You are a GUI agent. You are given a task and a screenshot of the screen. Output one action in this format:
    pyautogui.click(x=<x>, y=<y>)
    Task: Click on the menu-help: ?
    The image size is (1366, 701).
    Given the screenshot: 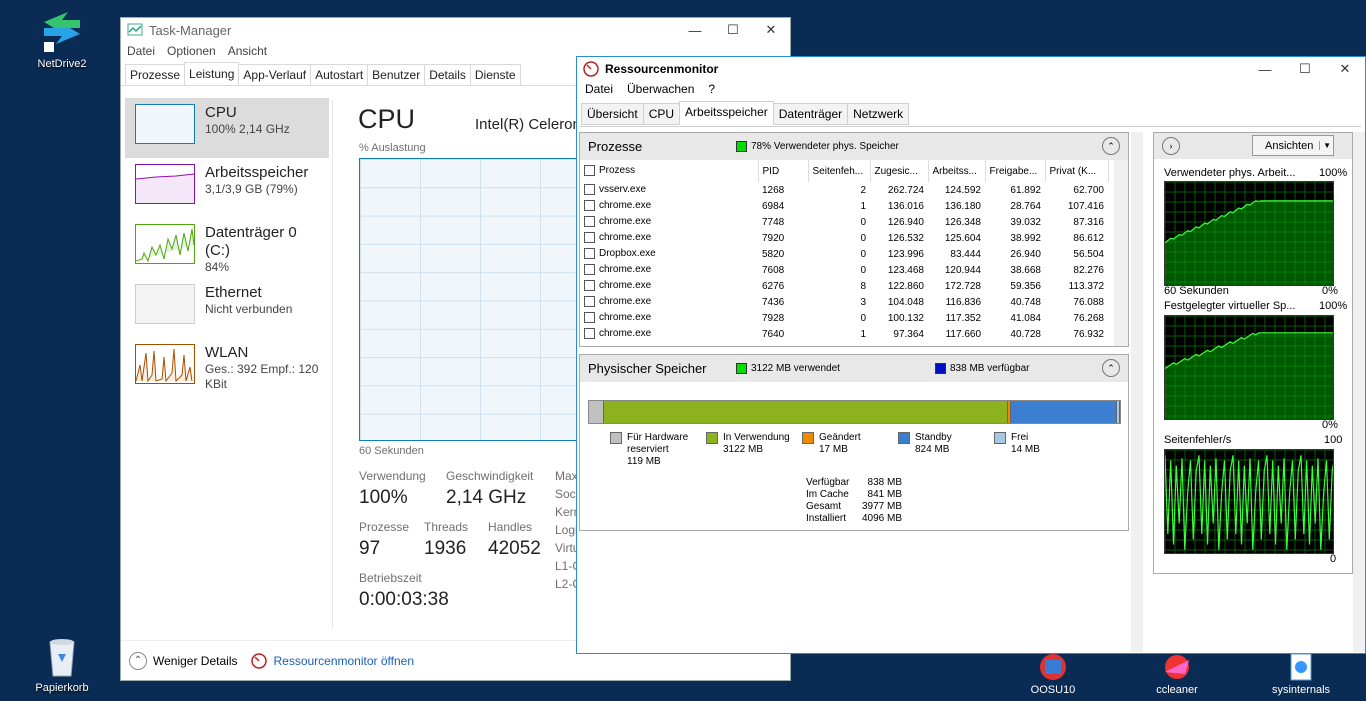 What is the action you would take?
    pyautogui.click(x=711, y=89)
    